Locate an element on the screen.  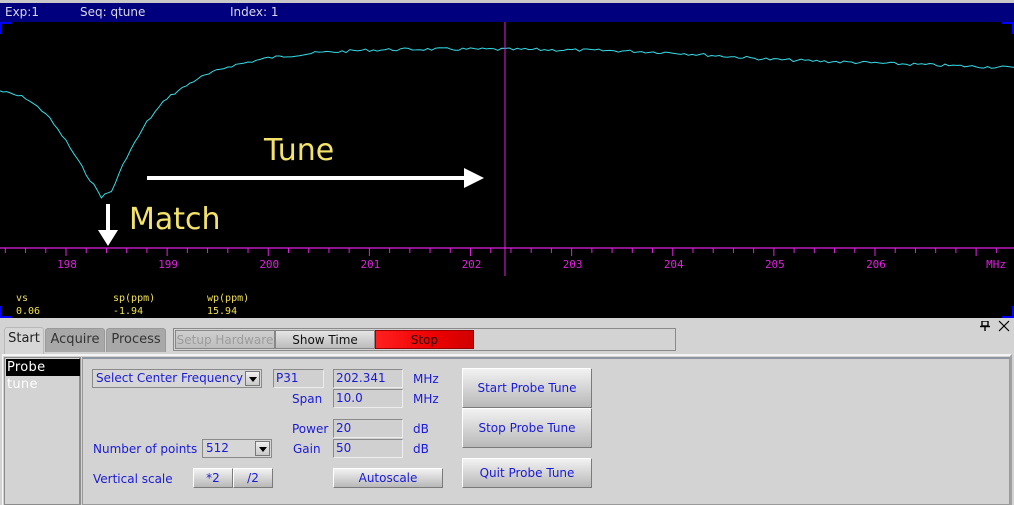
stop-button: Stop is located at coordinates (424, 339).